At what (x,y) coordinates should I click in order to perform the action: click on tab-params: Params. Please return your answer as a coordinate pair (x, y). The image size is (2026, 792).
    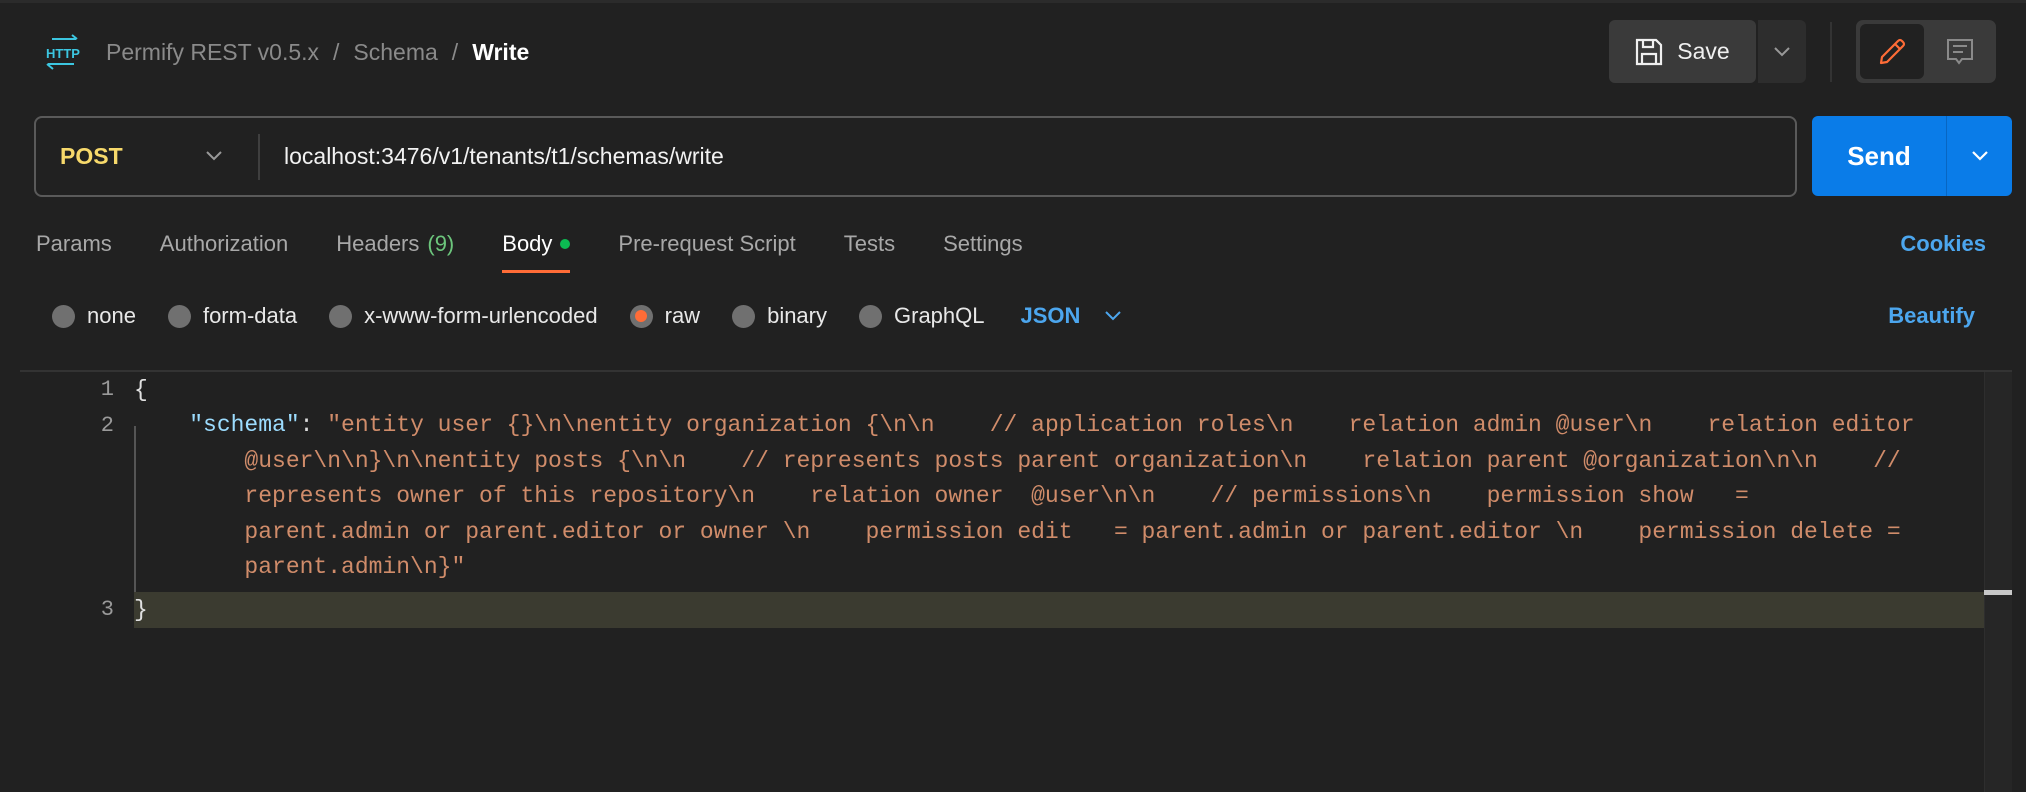
    Looking at the image, I should click on (74, 244).